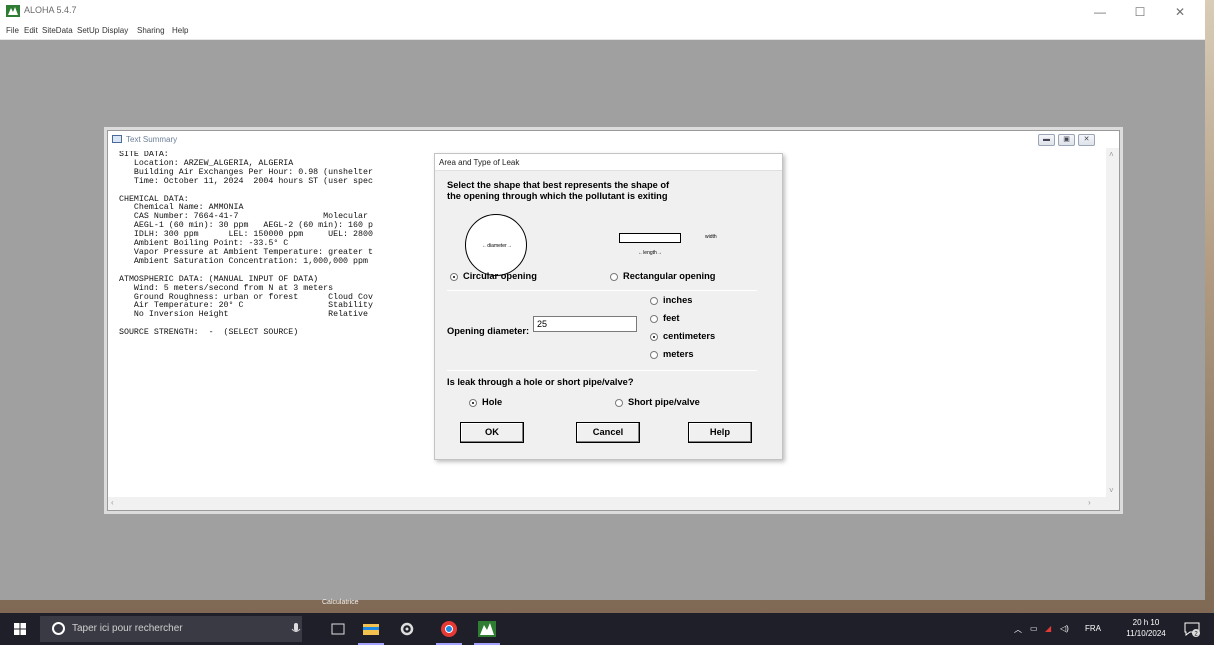  Describe the element at coordinates (1046, 140) in the screenshot. I see `summary-minimize-button: ▬` at that location.